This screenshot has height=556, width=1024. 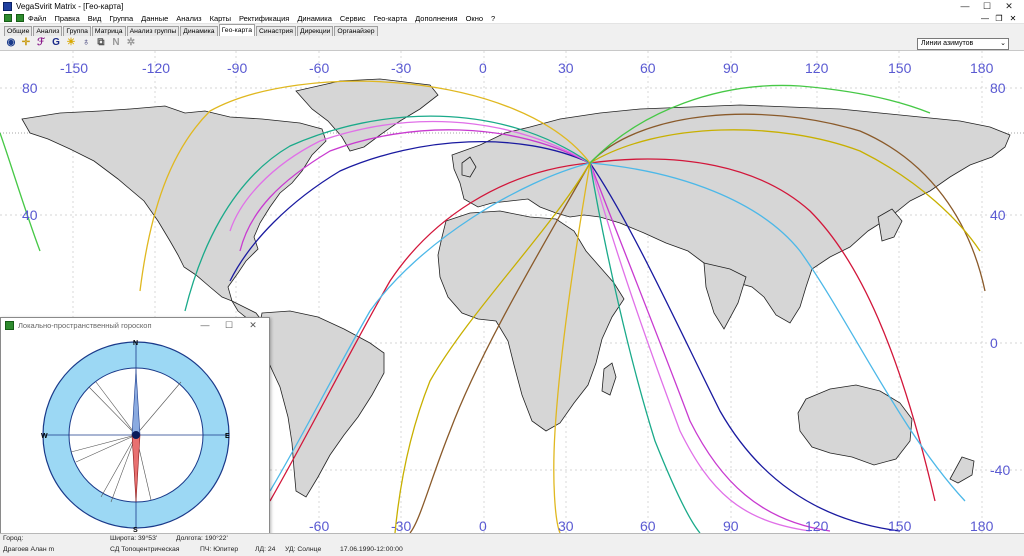 I want to click on menu-service: Сервис, so click(x=353, y=18).